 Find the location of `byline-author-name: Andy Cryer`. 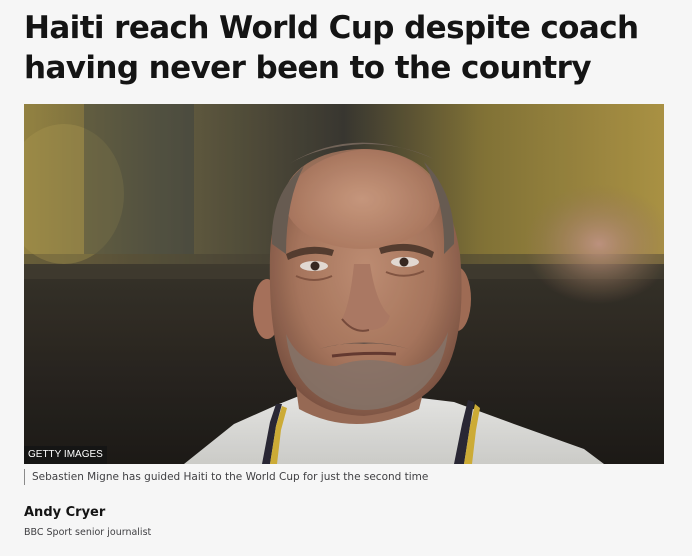

byline-author-name: Andy Cryer is located at coordinates (64, 513).